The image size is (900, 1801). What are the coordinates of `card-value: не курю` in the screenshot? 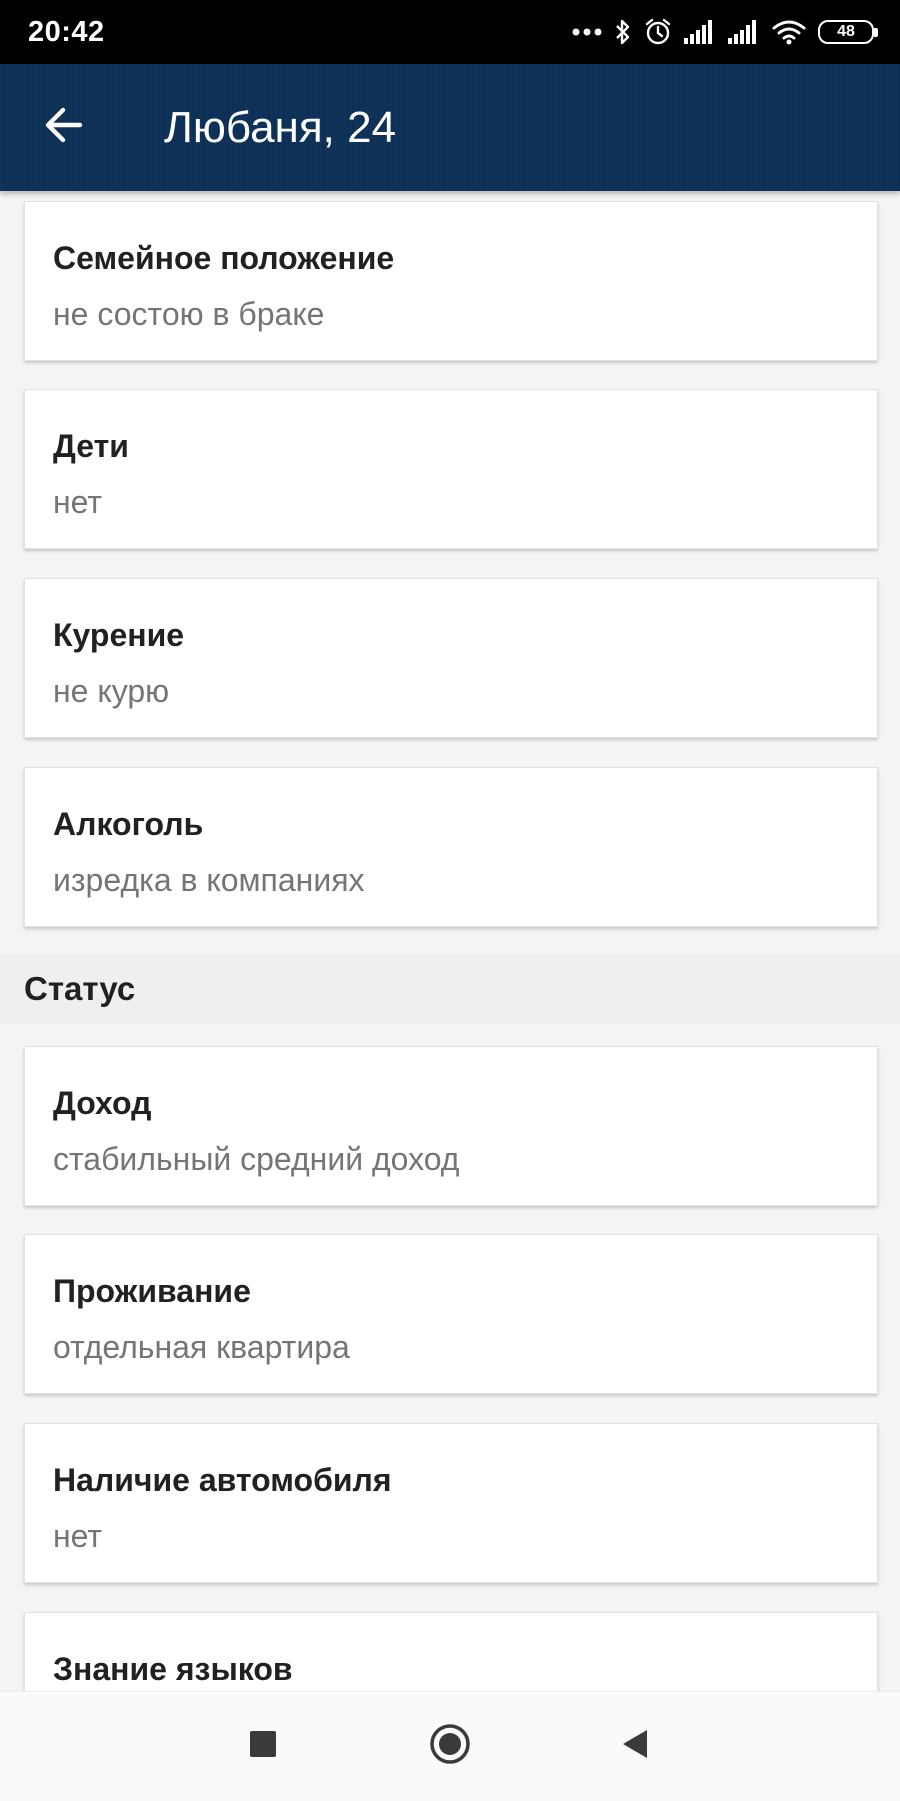 It's located at (111, 691).